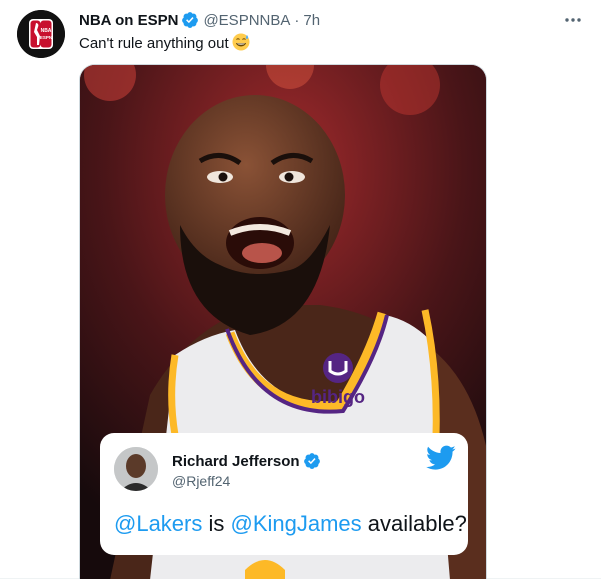 Image resolution: width=601 pixels, height=579 pixels. Describe the element at coordinates (338, 397) in the screenshot. I see `jersey-sponsor-text: bibigo` at that location.